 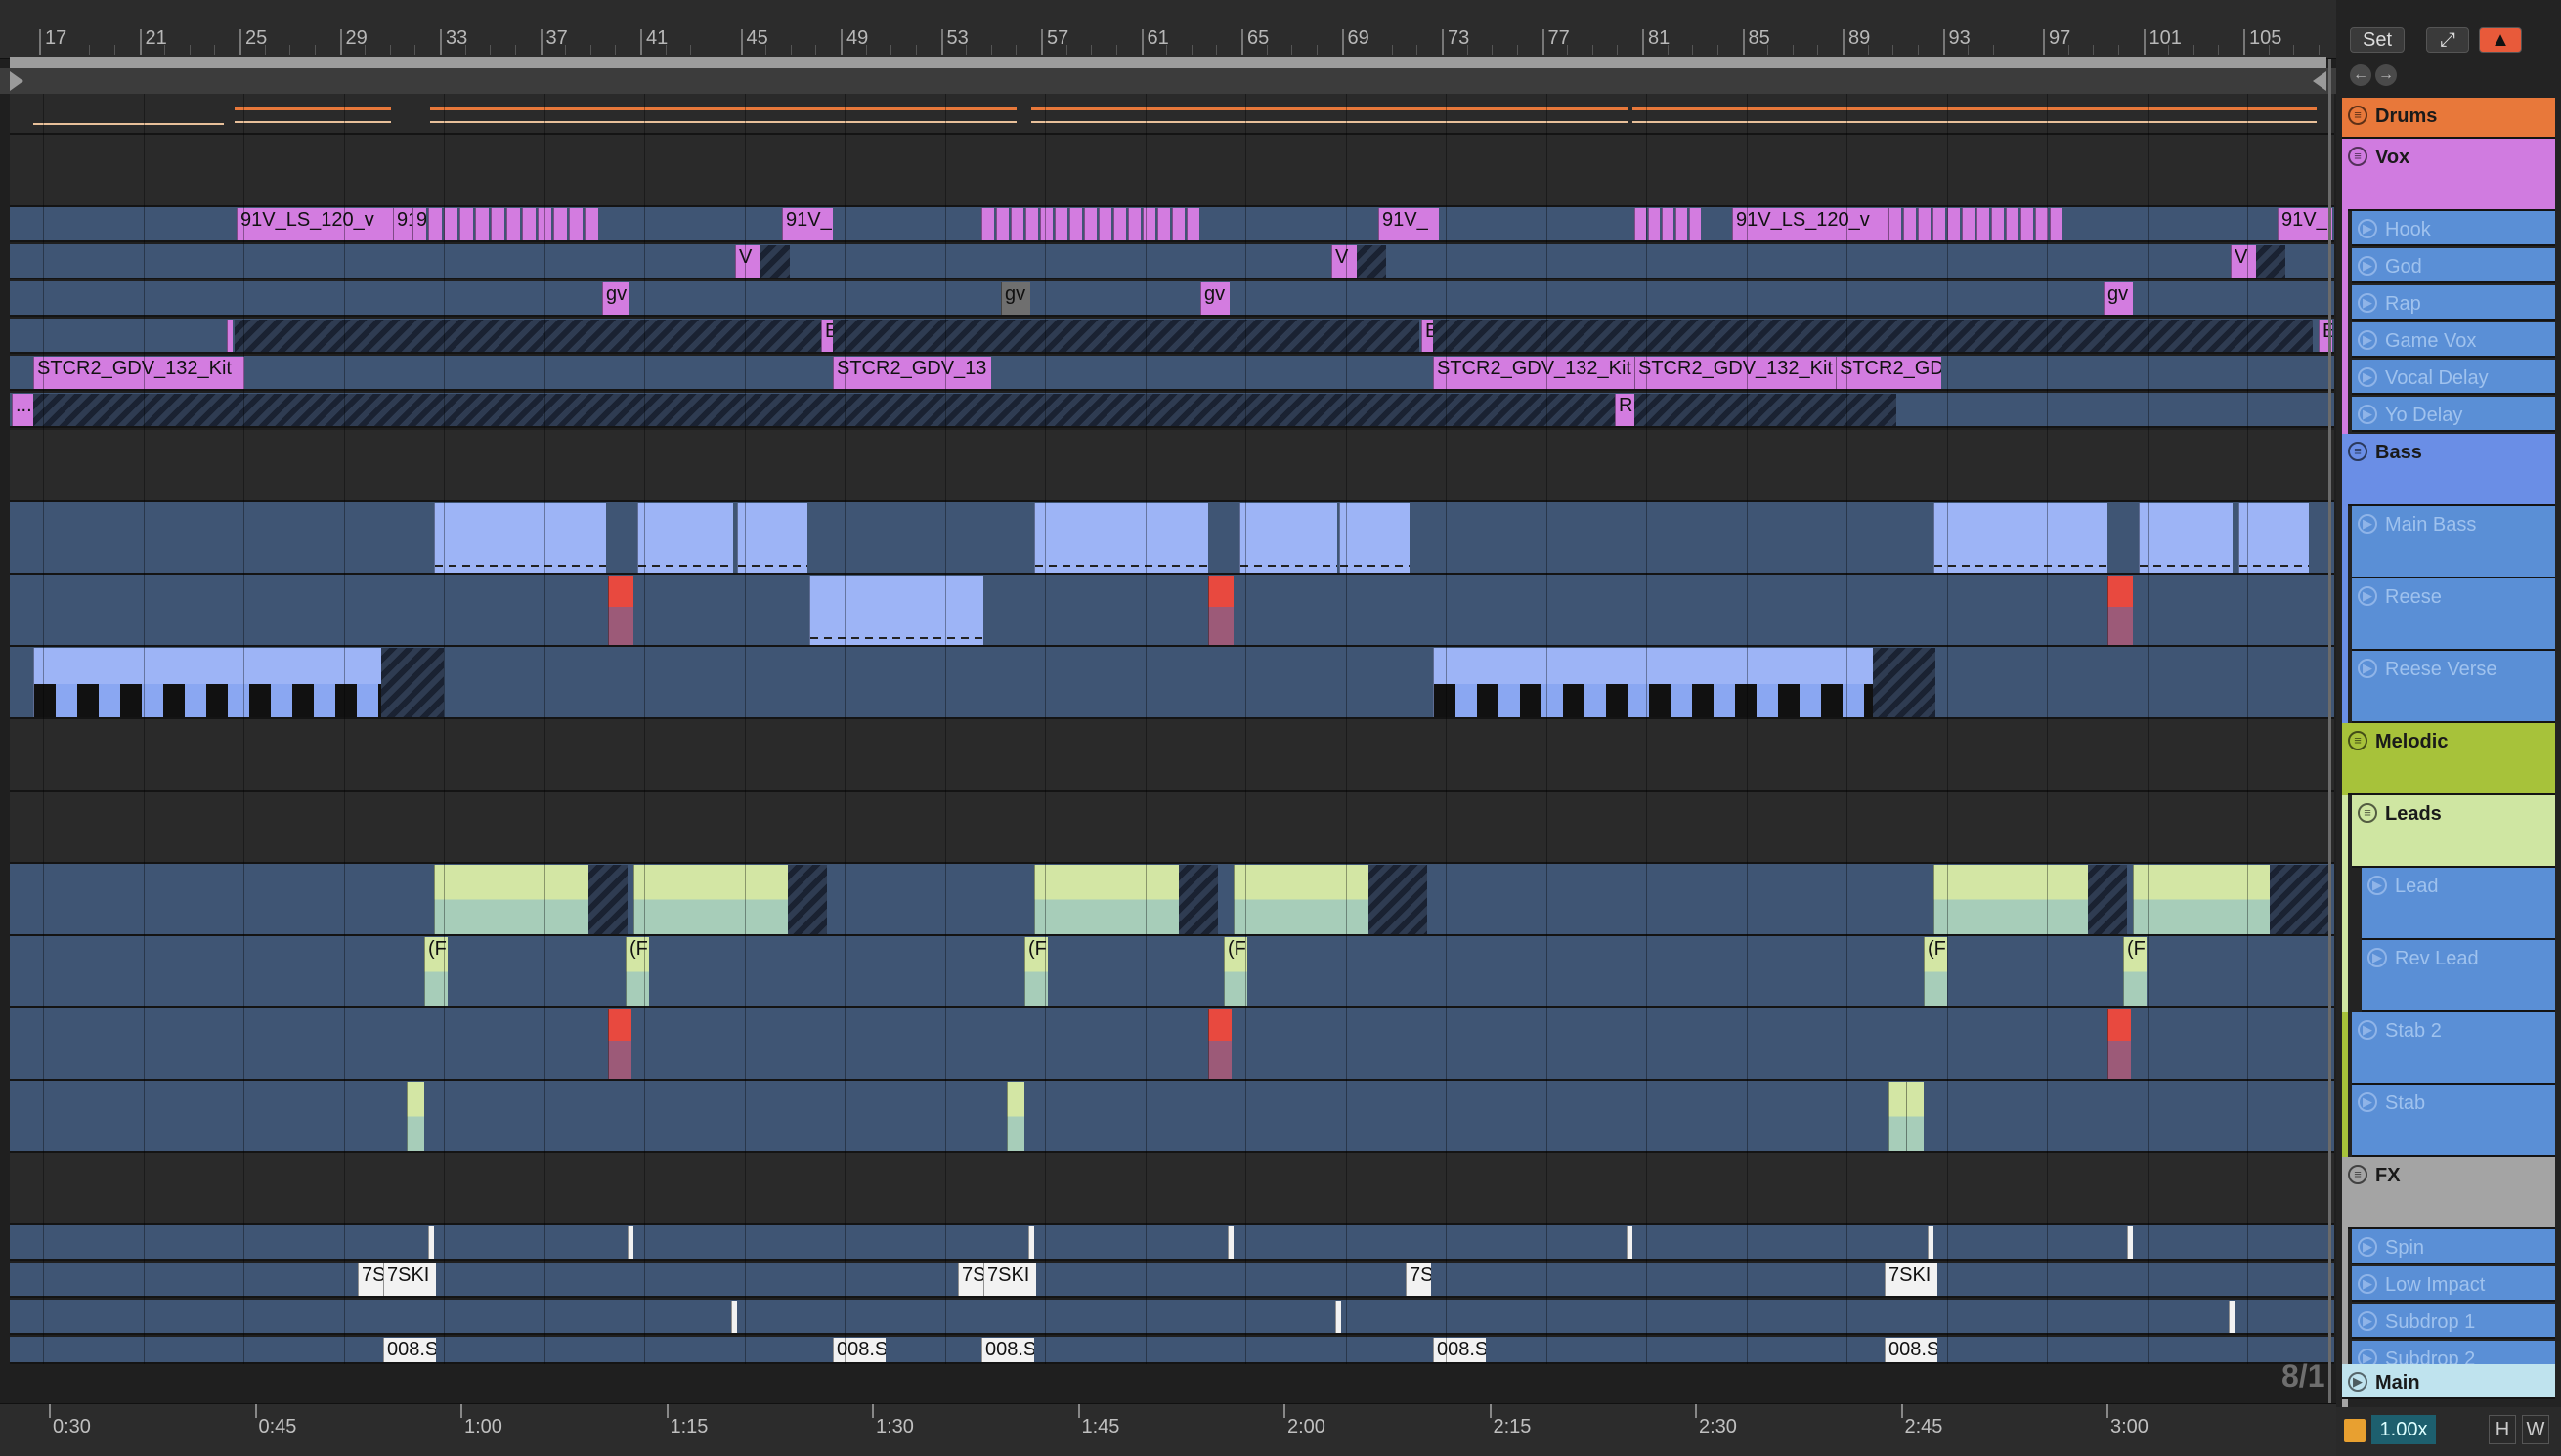 What do you see at coordinates (2453, 1321) in the screenshot?
I see `track-header-subdrop-1: ▶ Subdrop 1` at bounding box center [2453, 1321].